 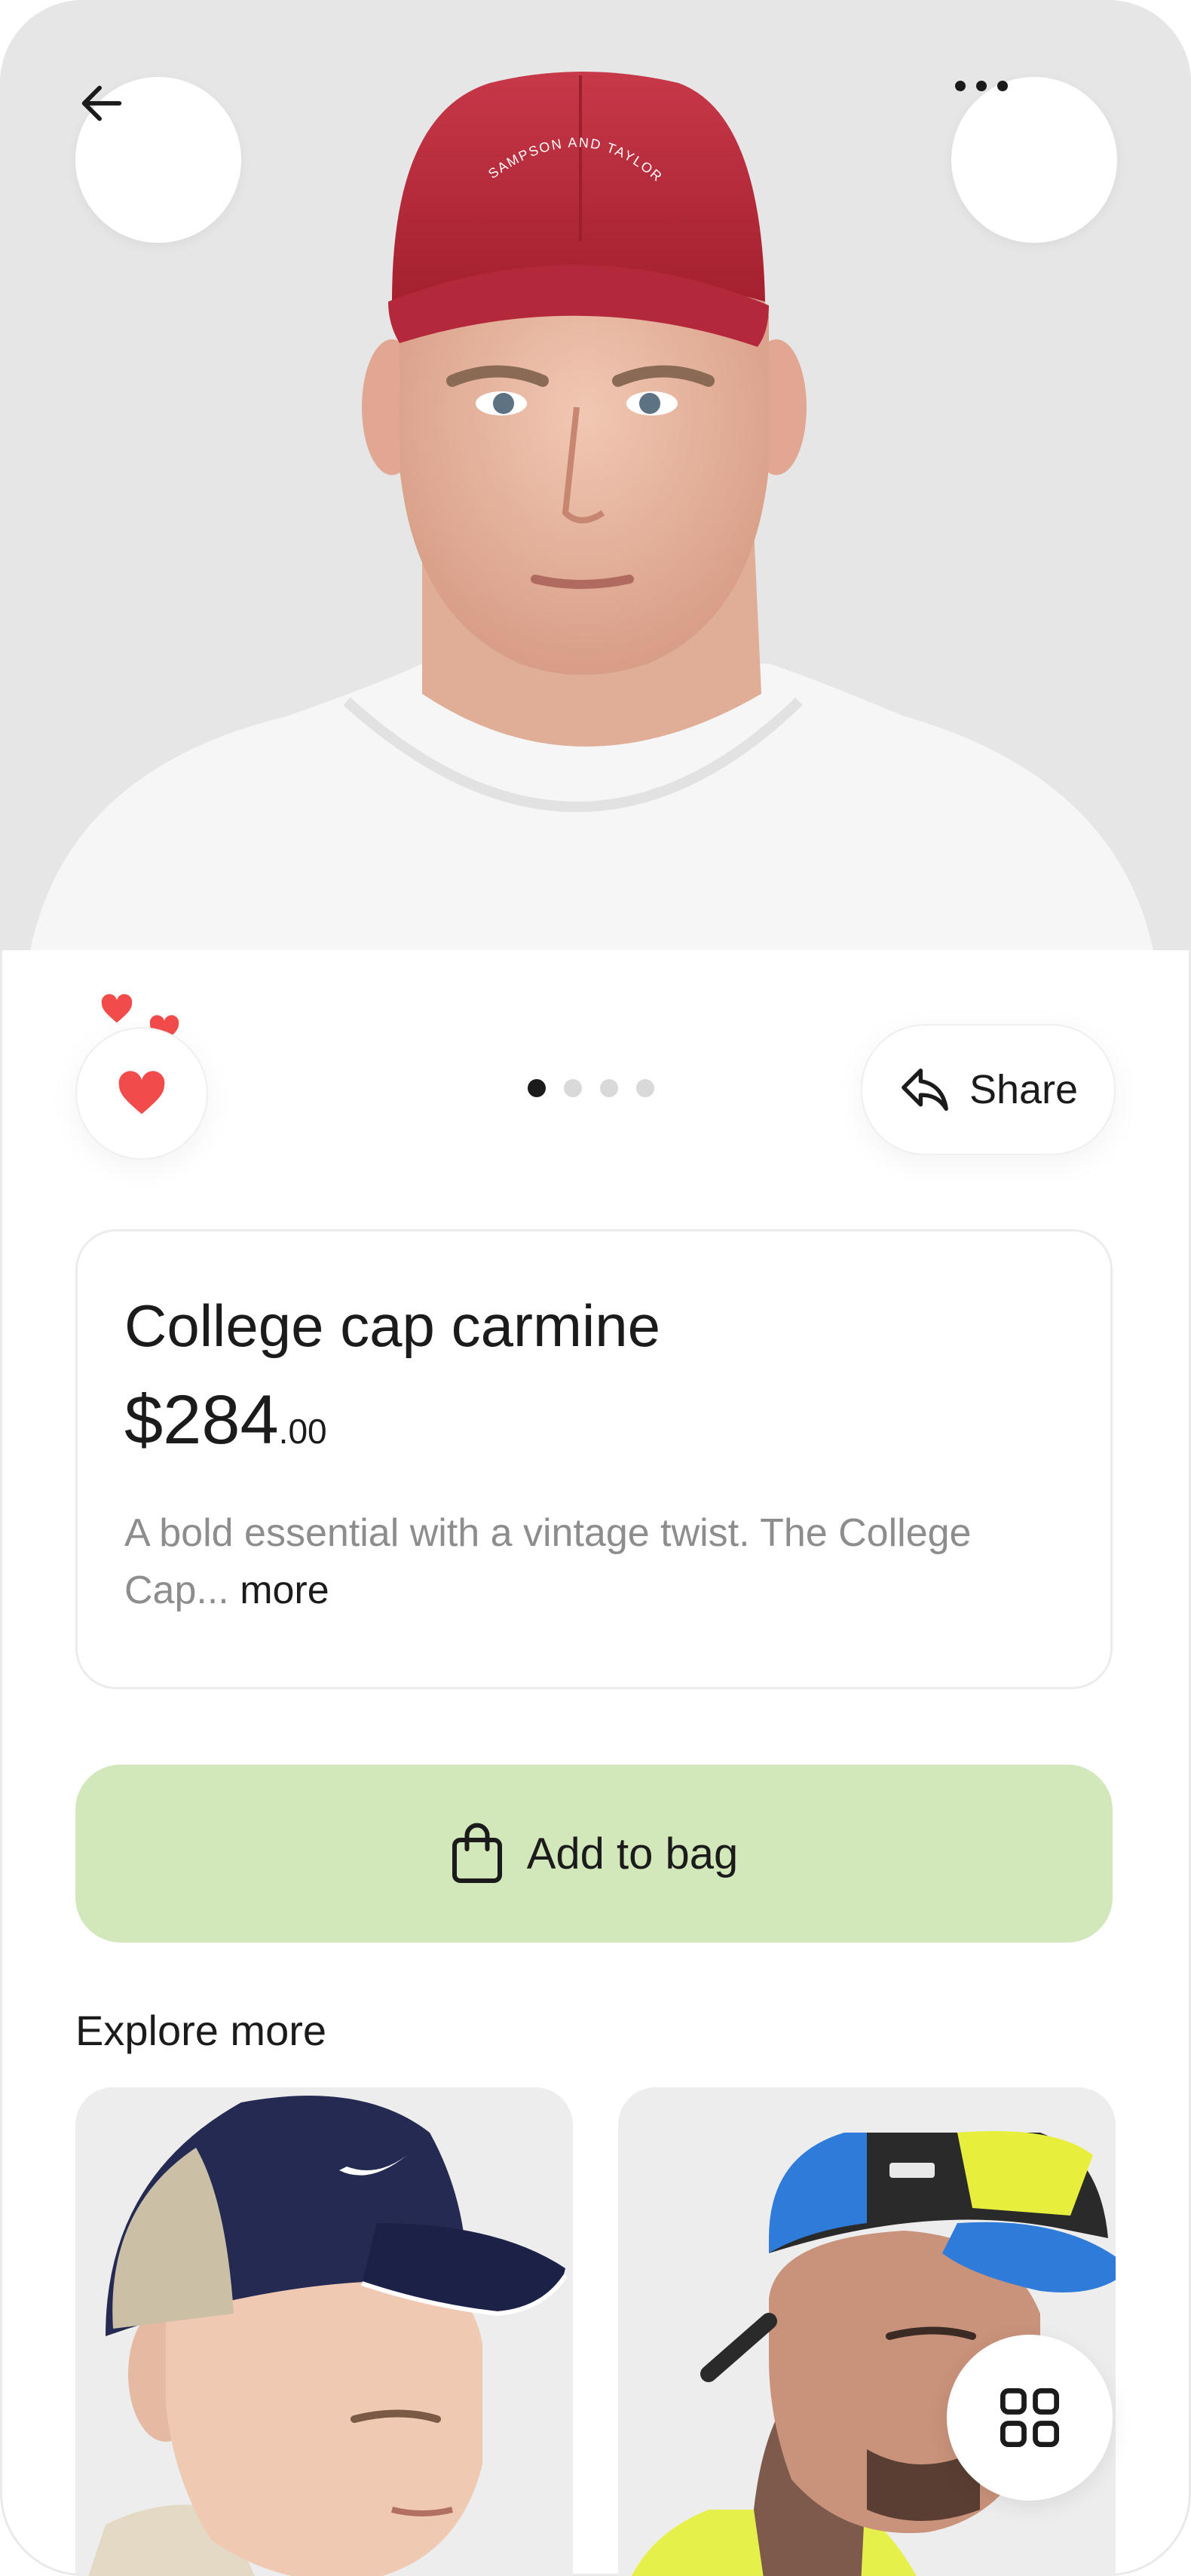 I want to click on heart-icon, so click(x=142, y=1093).